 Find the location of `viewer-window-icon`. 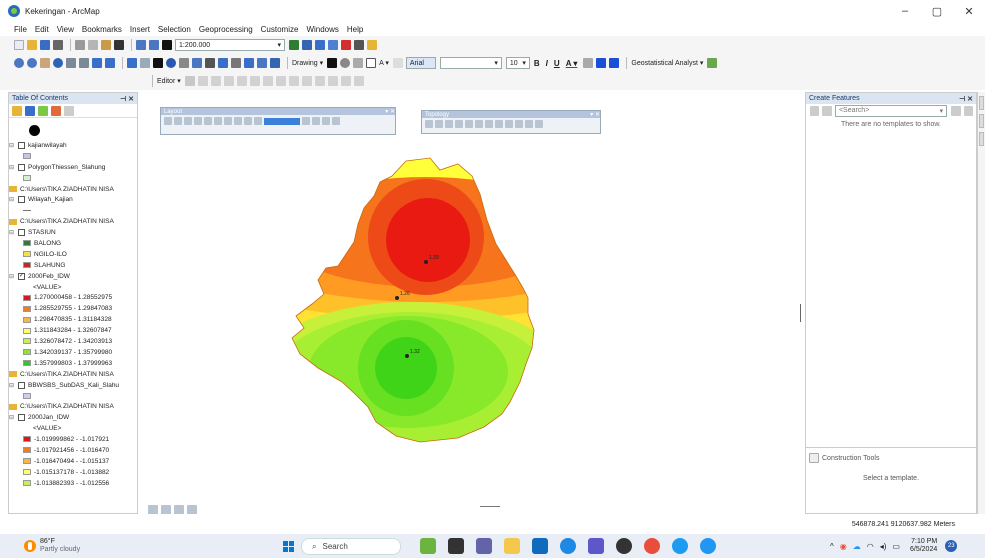

viewer-window-icon is located at coordinates (275, 63).